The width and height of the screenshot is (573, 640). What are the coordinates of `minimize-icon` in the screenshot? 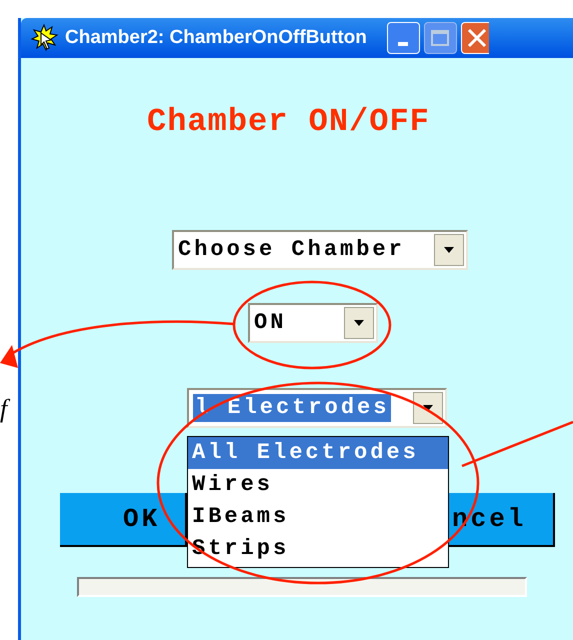 It's located at (403, 44).